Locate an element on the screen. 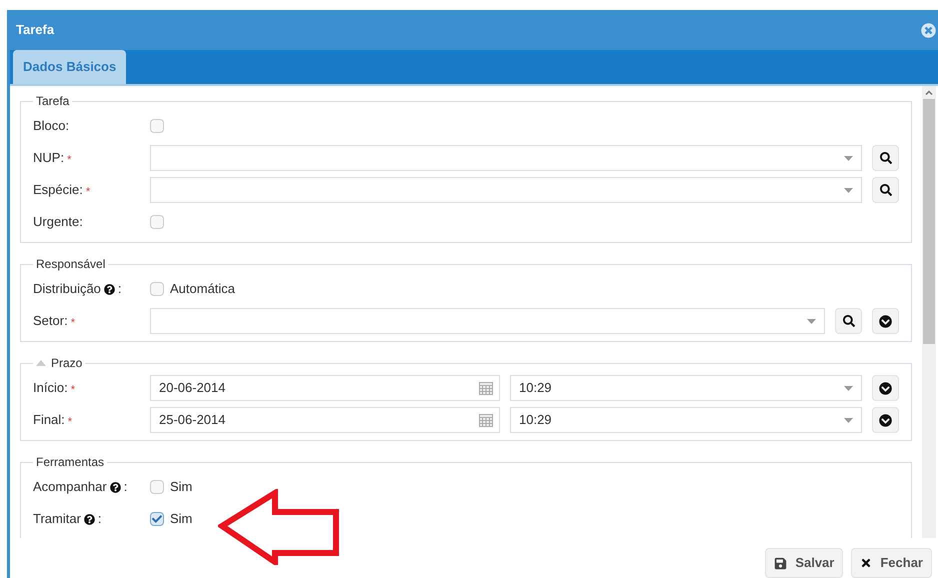 This screenshot has width=938, height=578. save-button: Salvar is located at coordinates (804, 563).